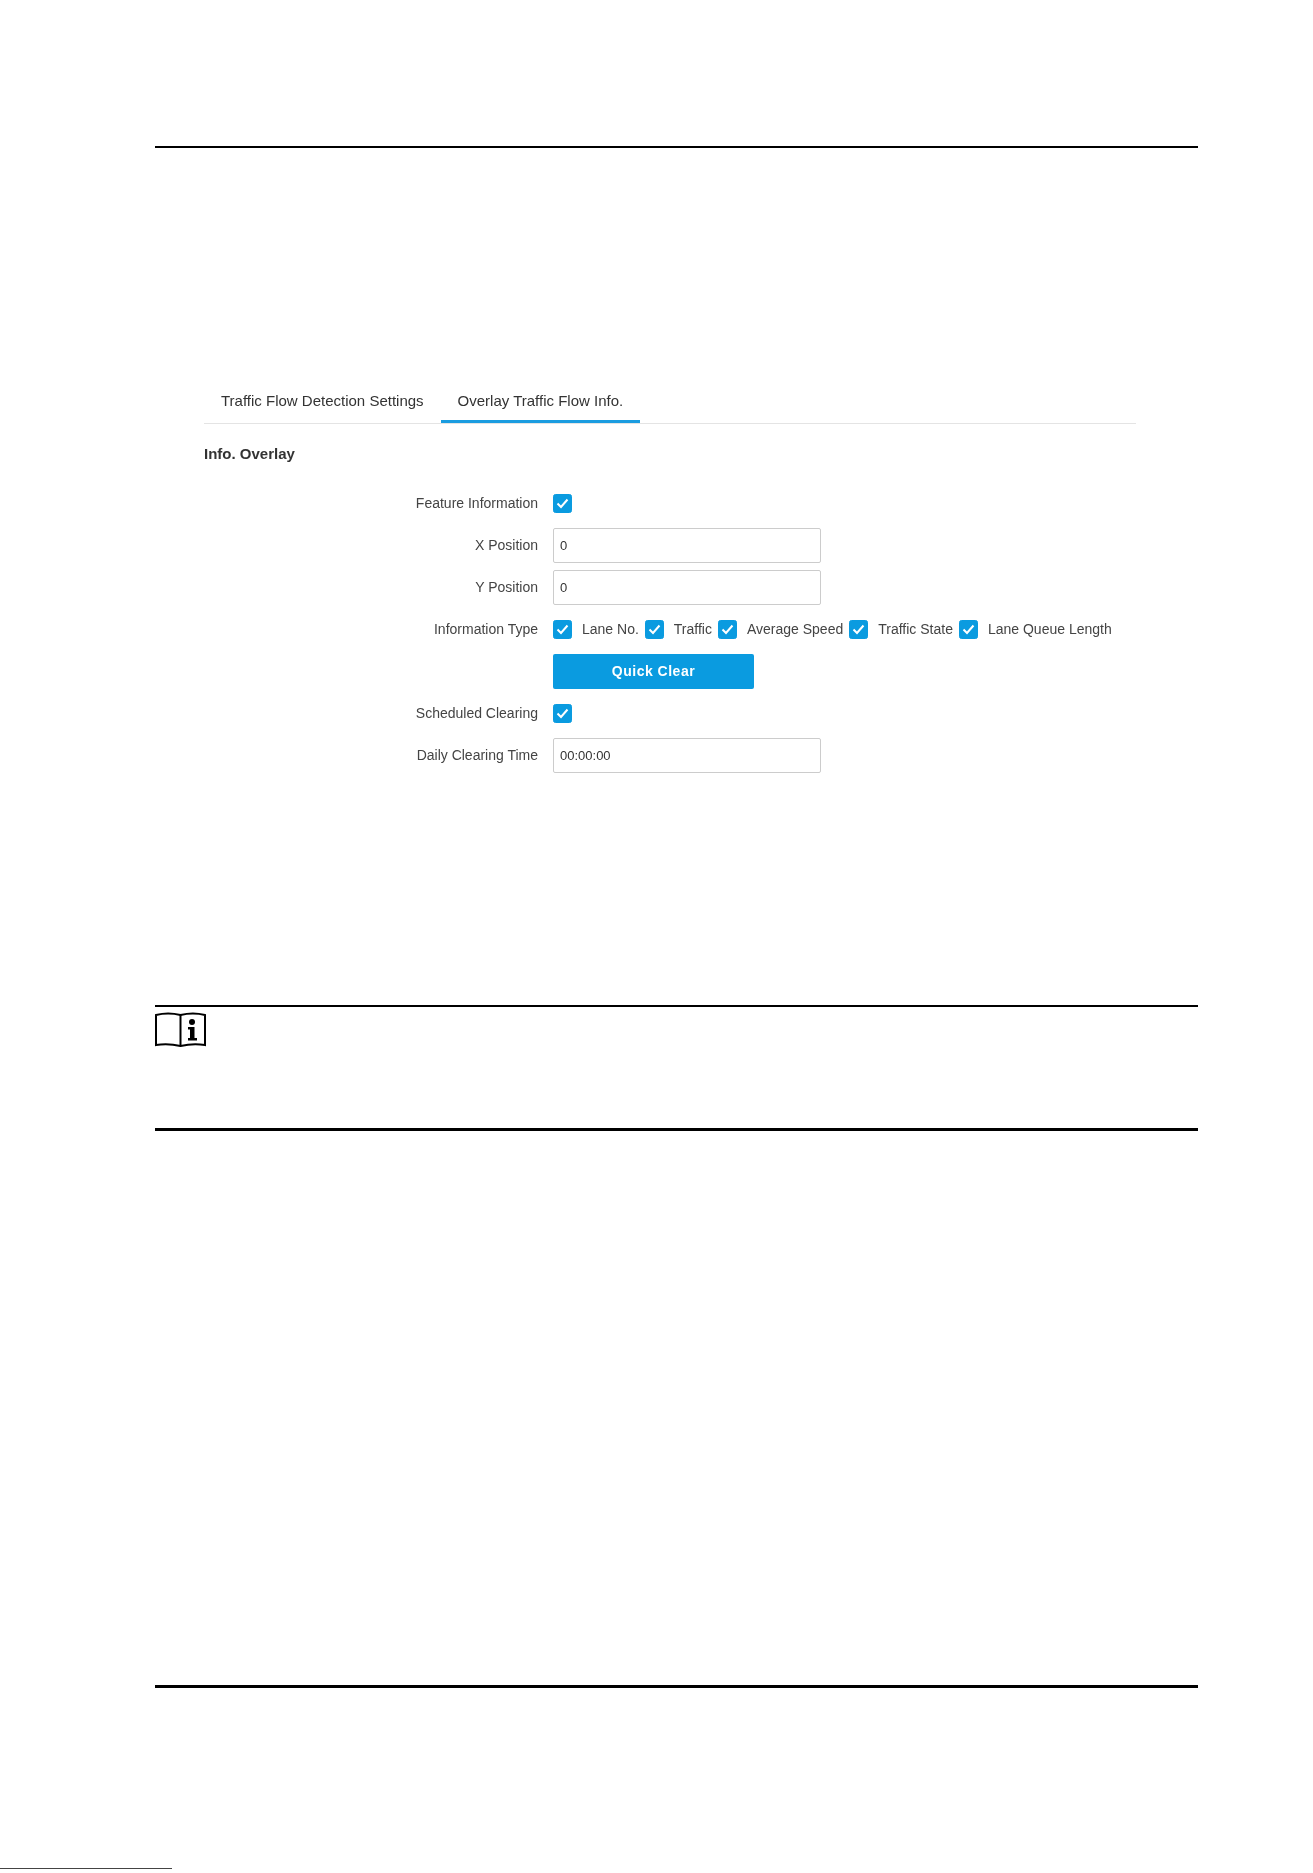  I want to click on checkbox-label: Traffic State, so click(915, 629).